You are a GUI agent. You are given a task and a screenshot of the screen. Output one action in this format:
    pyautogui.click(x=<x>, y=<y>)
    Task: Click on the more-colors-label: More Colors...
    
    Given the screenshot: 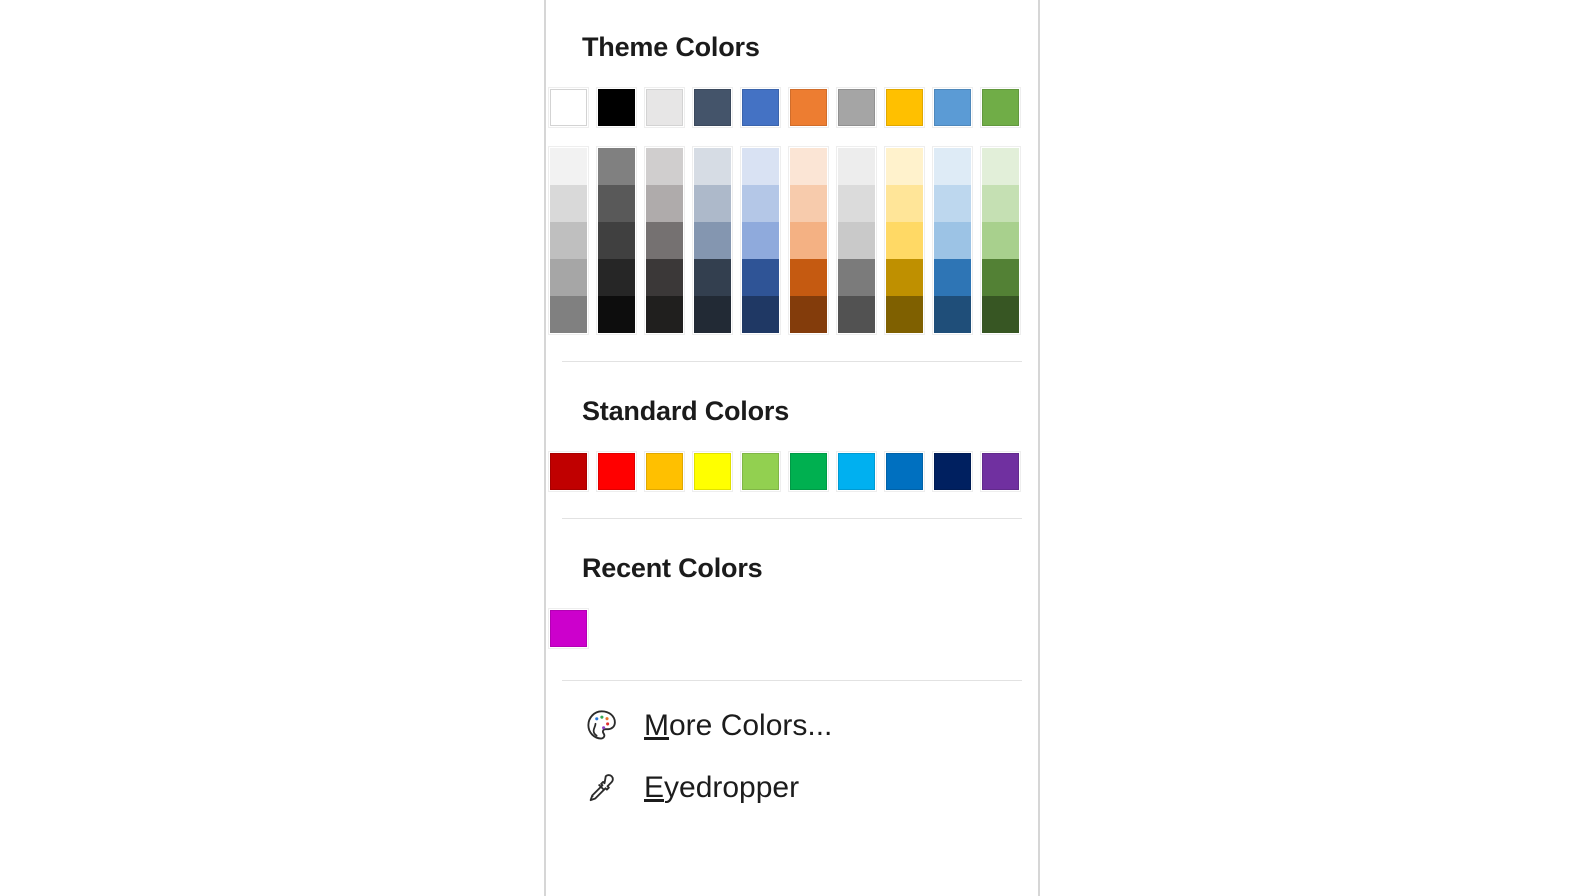 What is the action you would take?
    pyautogui.click(x=738, y=726)
    